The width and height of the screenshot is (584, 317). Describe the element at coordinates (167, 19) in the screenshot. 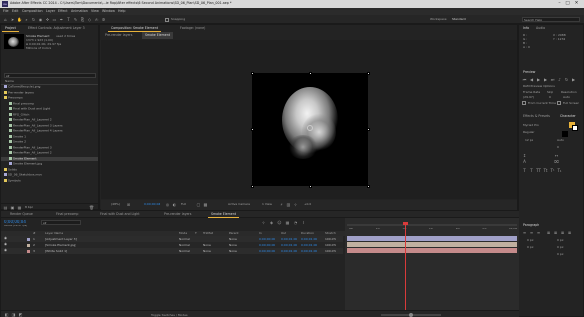

I see `snapping-checkbox` at that location.